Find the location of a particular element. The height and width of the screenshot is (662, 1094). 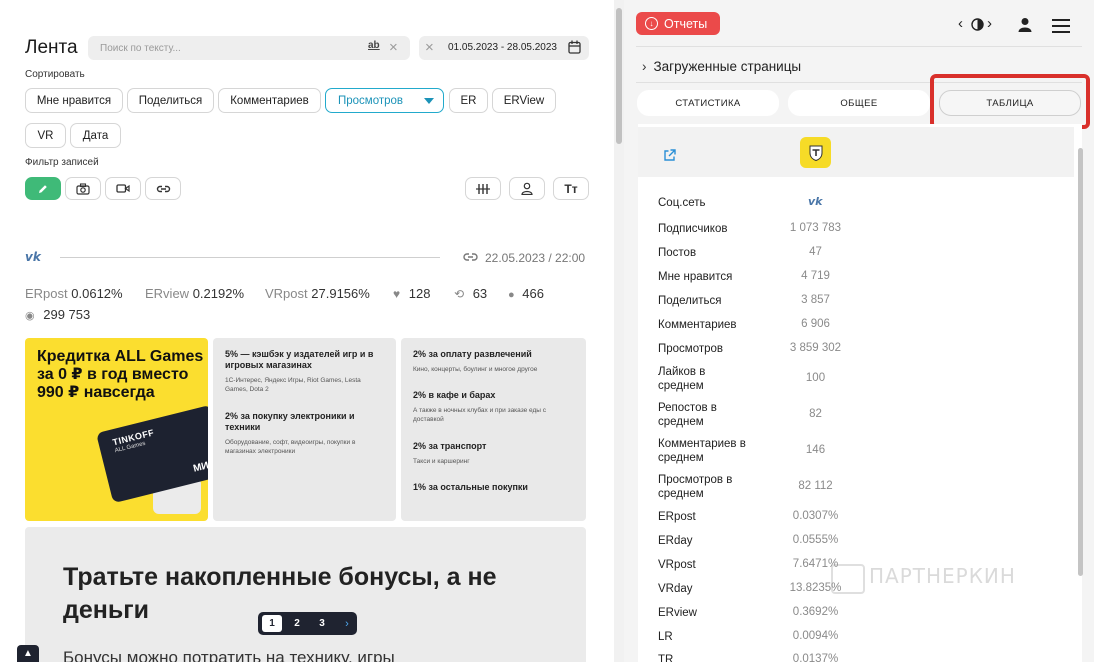

reposts-stat: ⟲ 63 is located at coordinates (471, 293).